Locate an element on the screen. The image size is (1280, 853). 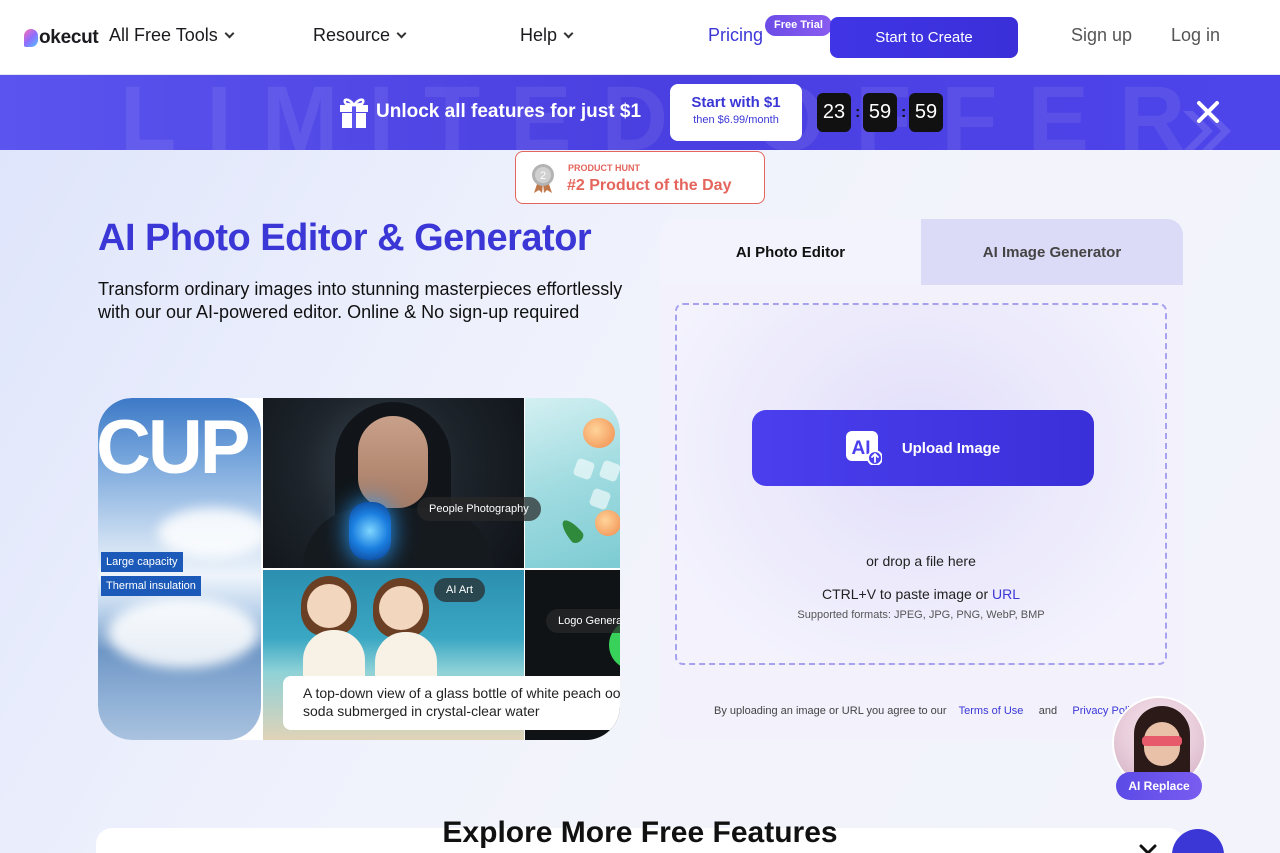
collage-portrait-image is located at coordinates (393, 483).